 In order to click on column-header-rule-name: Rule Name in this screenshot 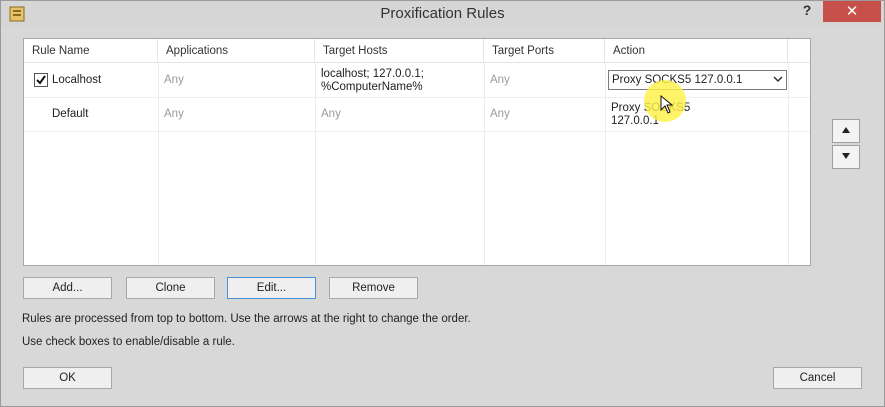, I will do `click(91, 50)`.